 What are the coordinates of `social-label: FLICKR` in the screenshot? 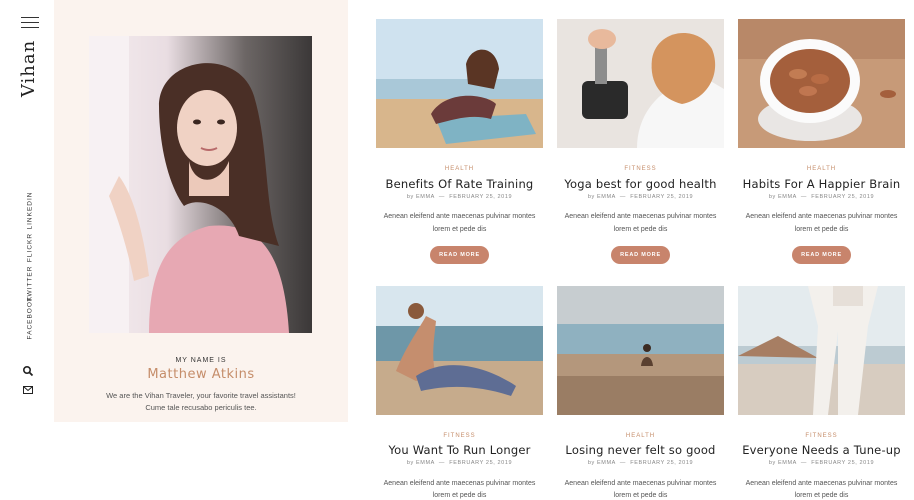 It's located at (30, 247).